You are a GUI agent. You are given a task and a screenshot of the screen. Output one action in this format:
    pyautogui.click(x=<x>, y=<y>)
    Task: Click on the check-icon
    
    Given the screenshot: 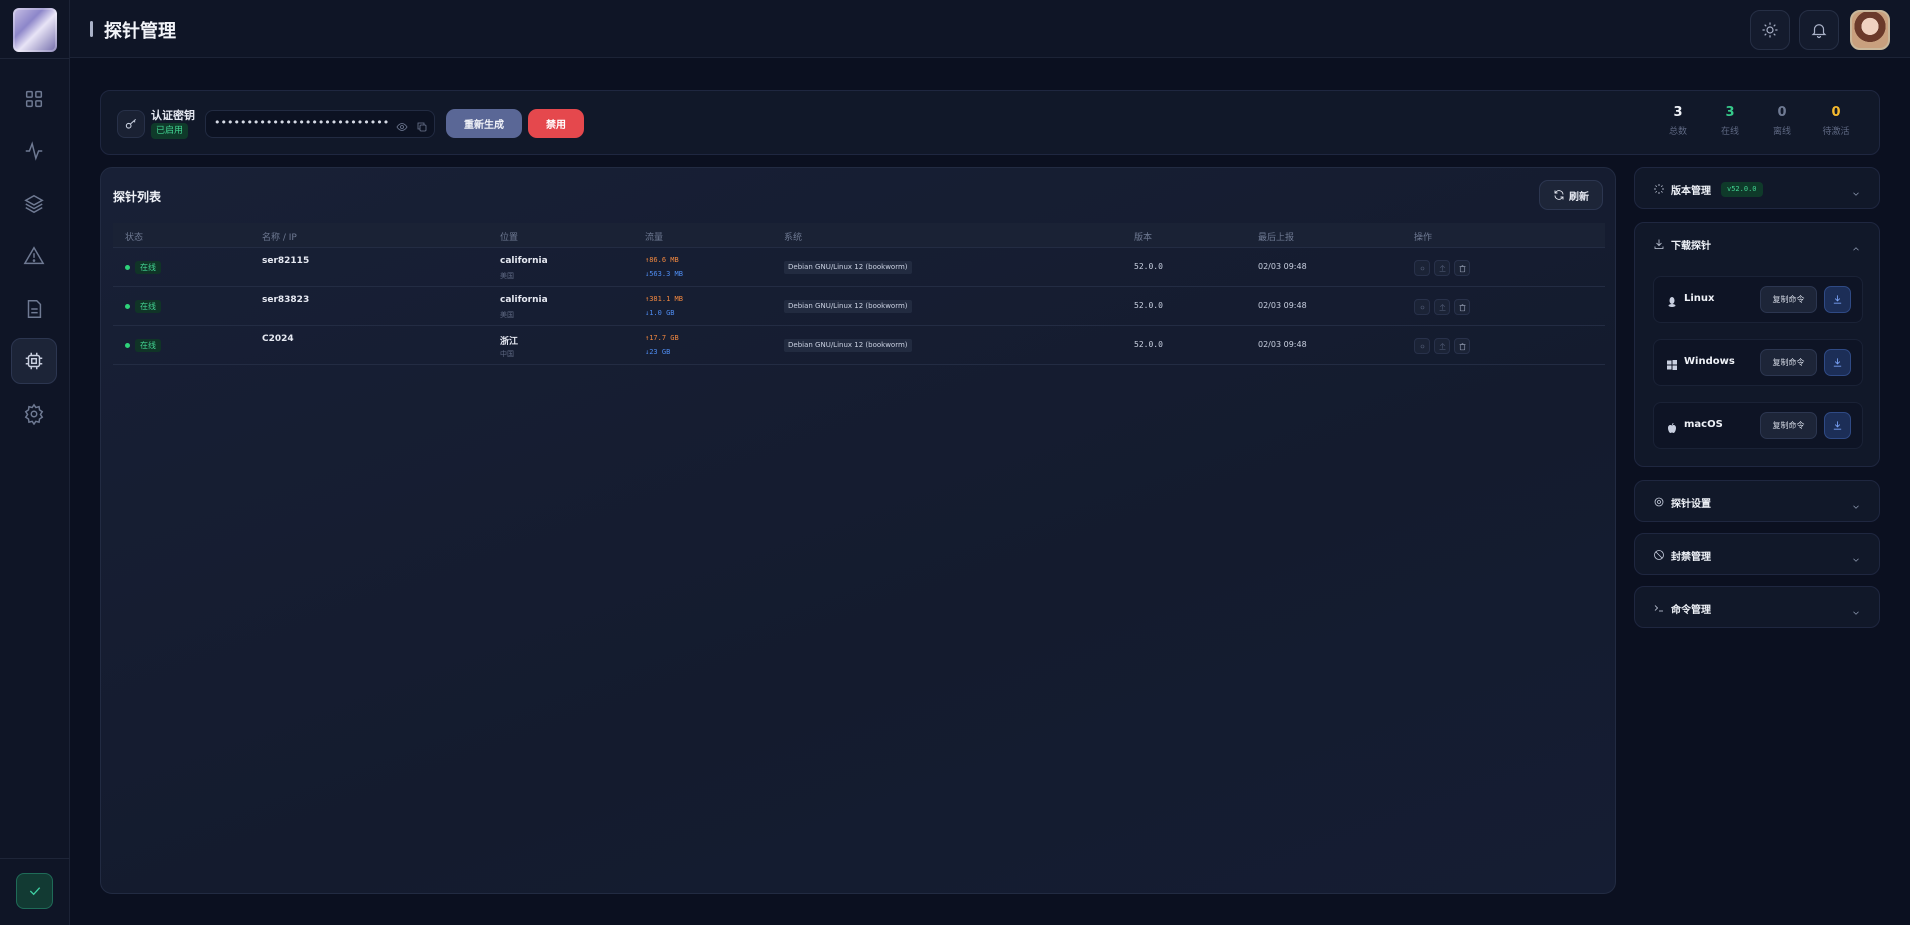 What is the action you would take?
    pyautogui.click(x=34, y=891)
    